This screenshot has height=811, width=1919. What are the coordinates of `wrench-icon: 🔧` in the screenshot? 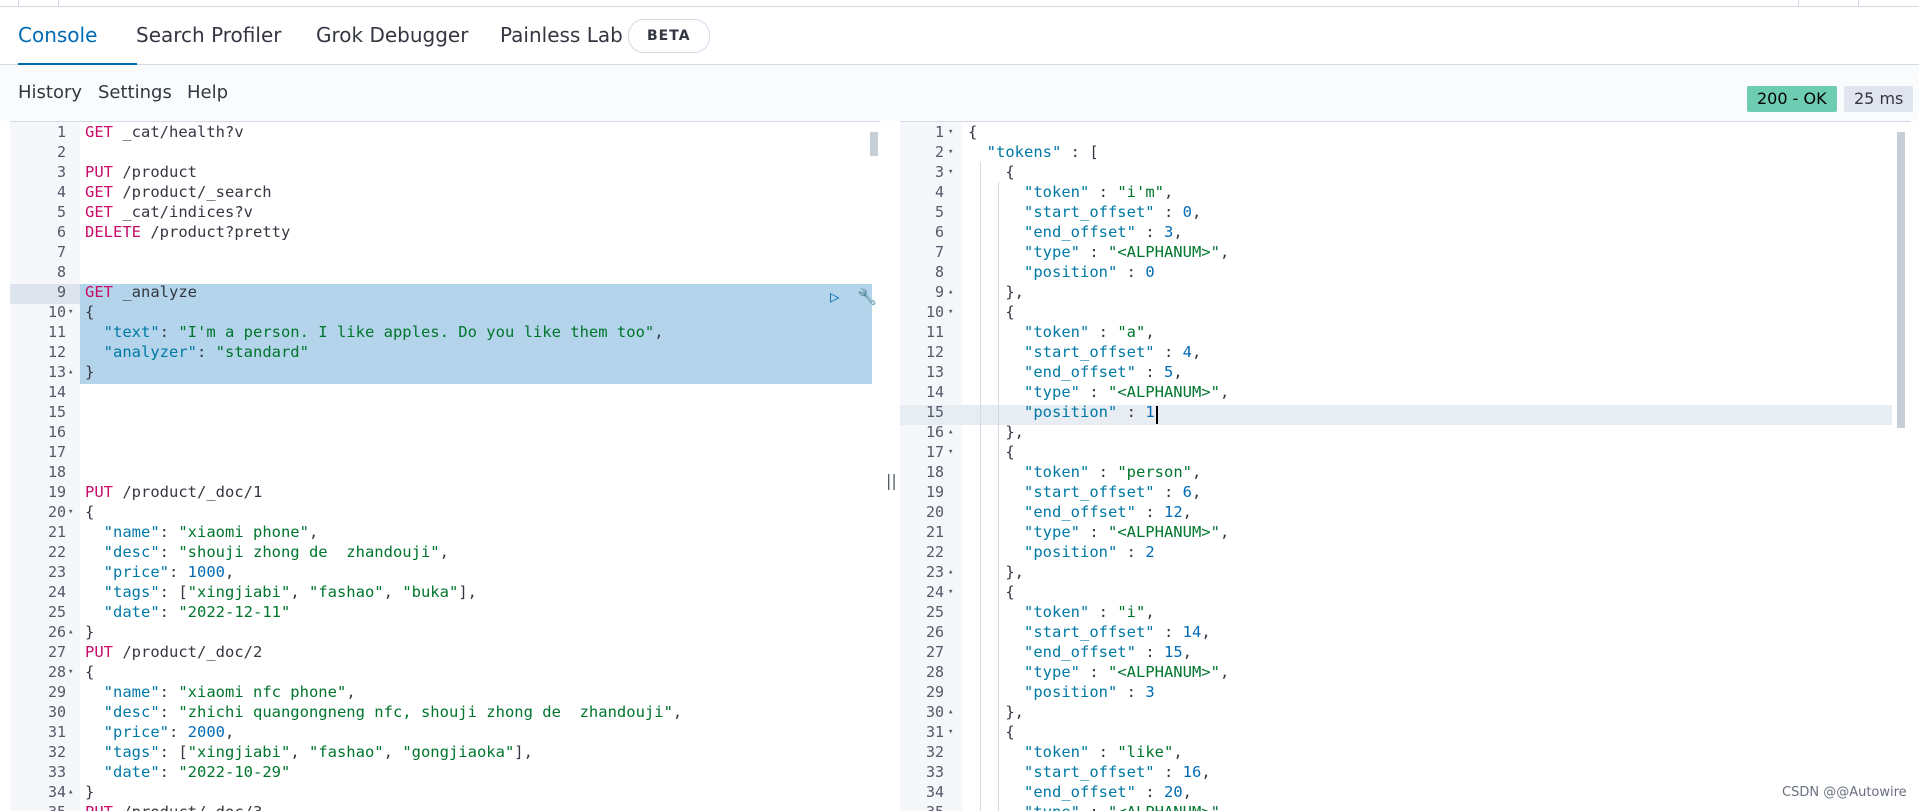 It's located at (867, 296).